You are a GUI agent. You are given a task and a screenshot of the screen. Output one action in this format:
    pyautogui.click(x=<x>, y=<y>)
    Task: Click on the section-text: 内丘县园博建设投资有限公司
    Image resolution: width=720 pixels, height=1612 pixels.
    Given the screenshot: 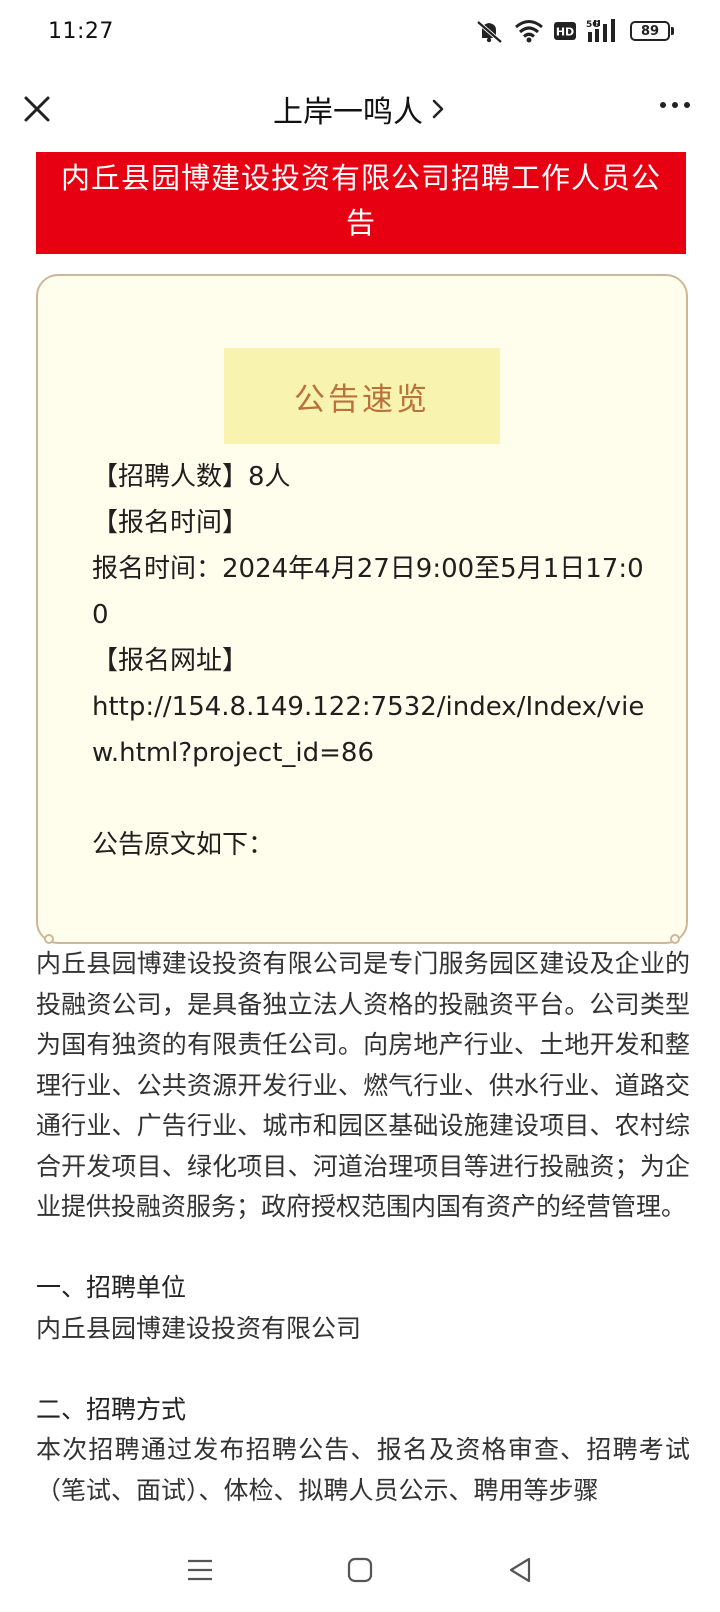 What is the action you would take?
    pyautogui.click(x=199, y=1328)
    